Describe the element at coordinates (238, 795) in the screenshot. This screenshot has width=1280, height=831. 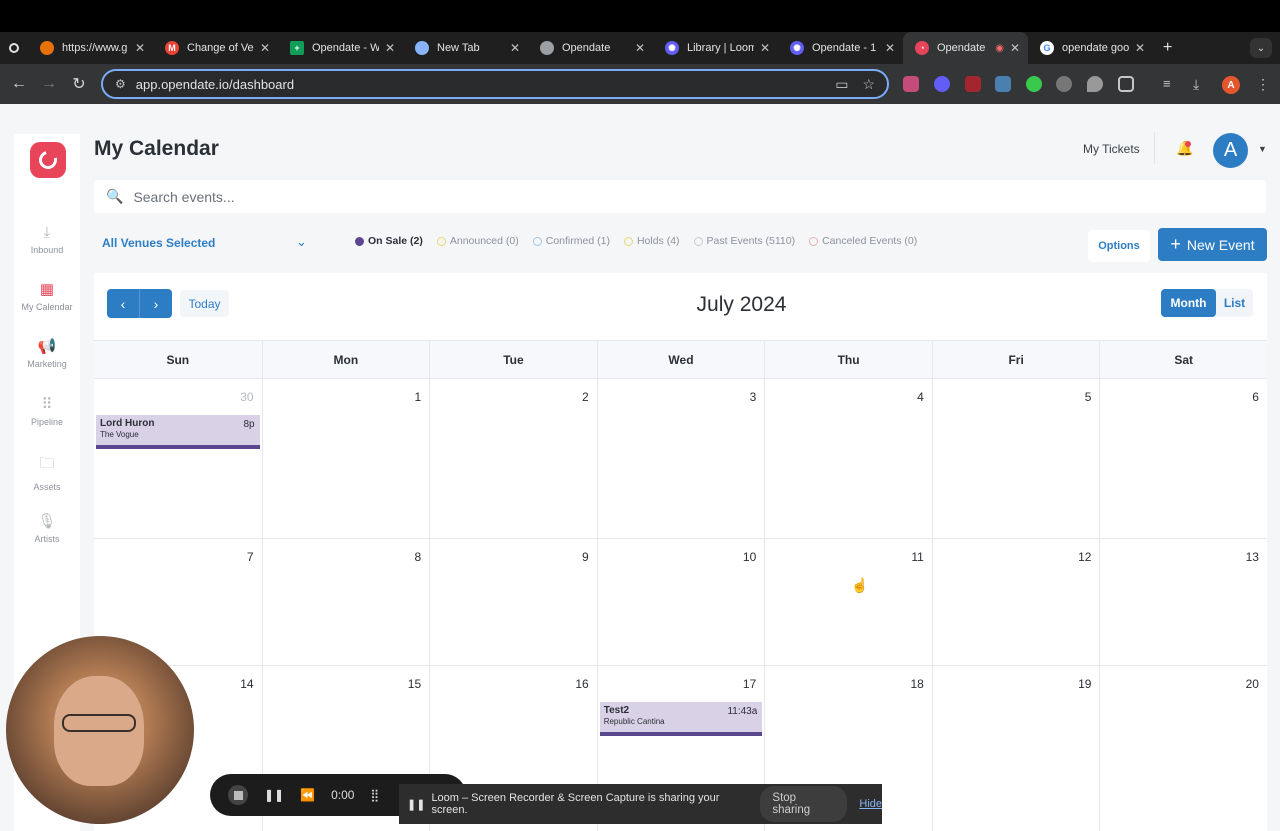
I see `stop-recording-button` at that location.